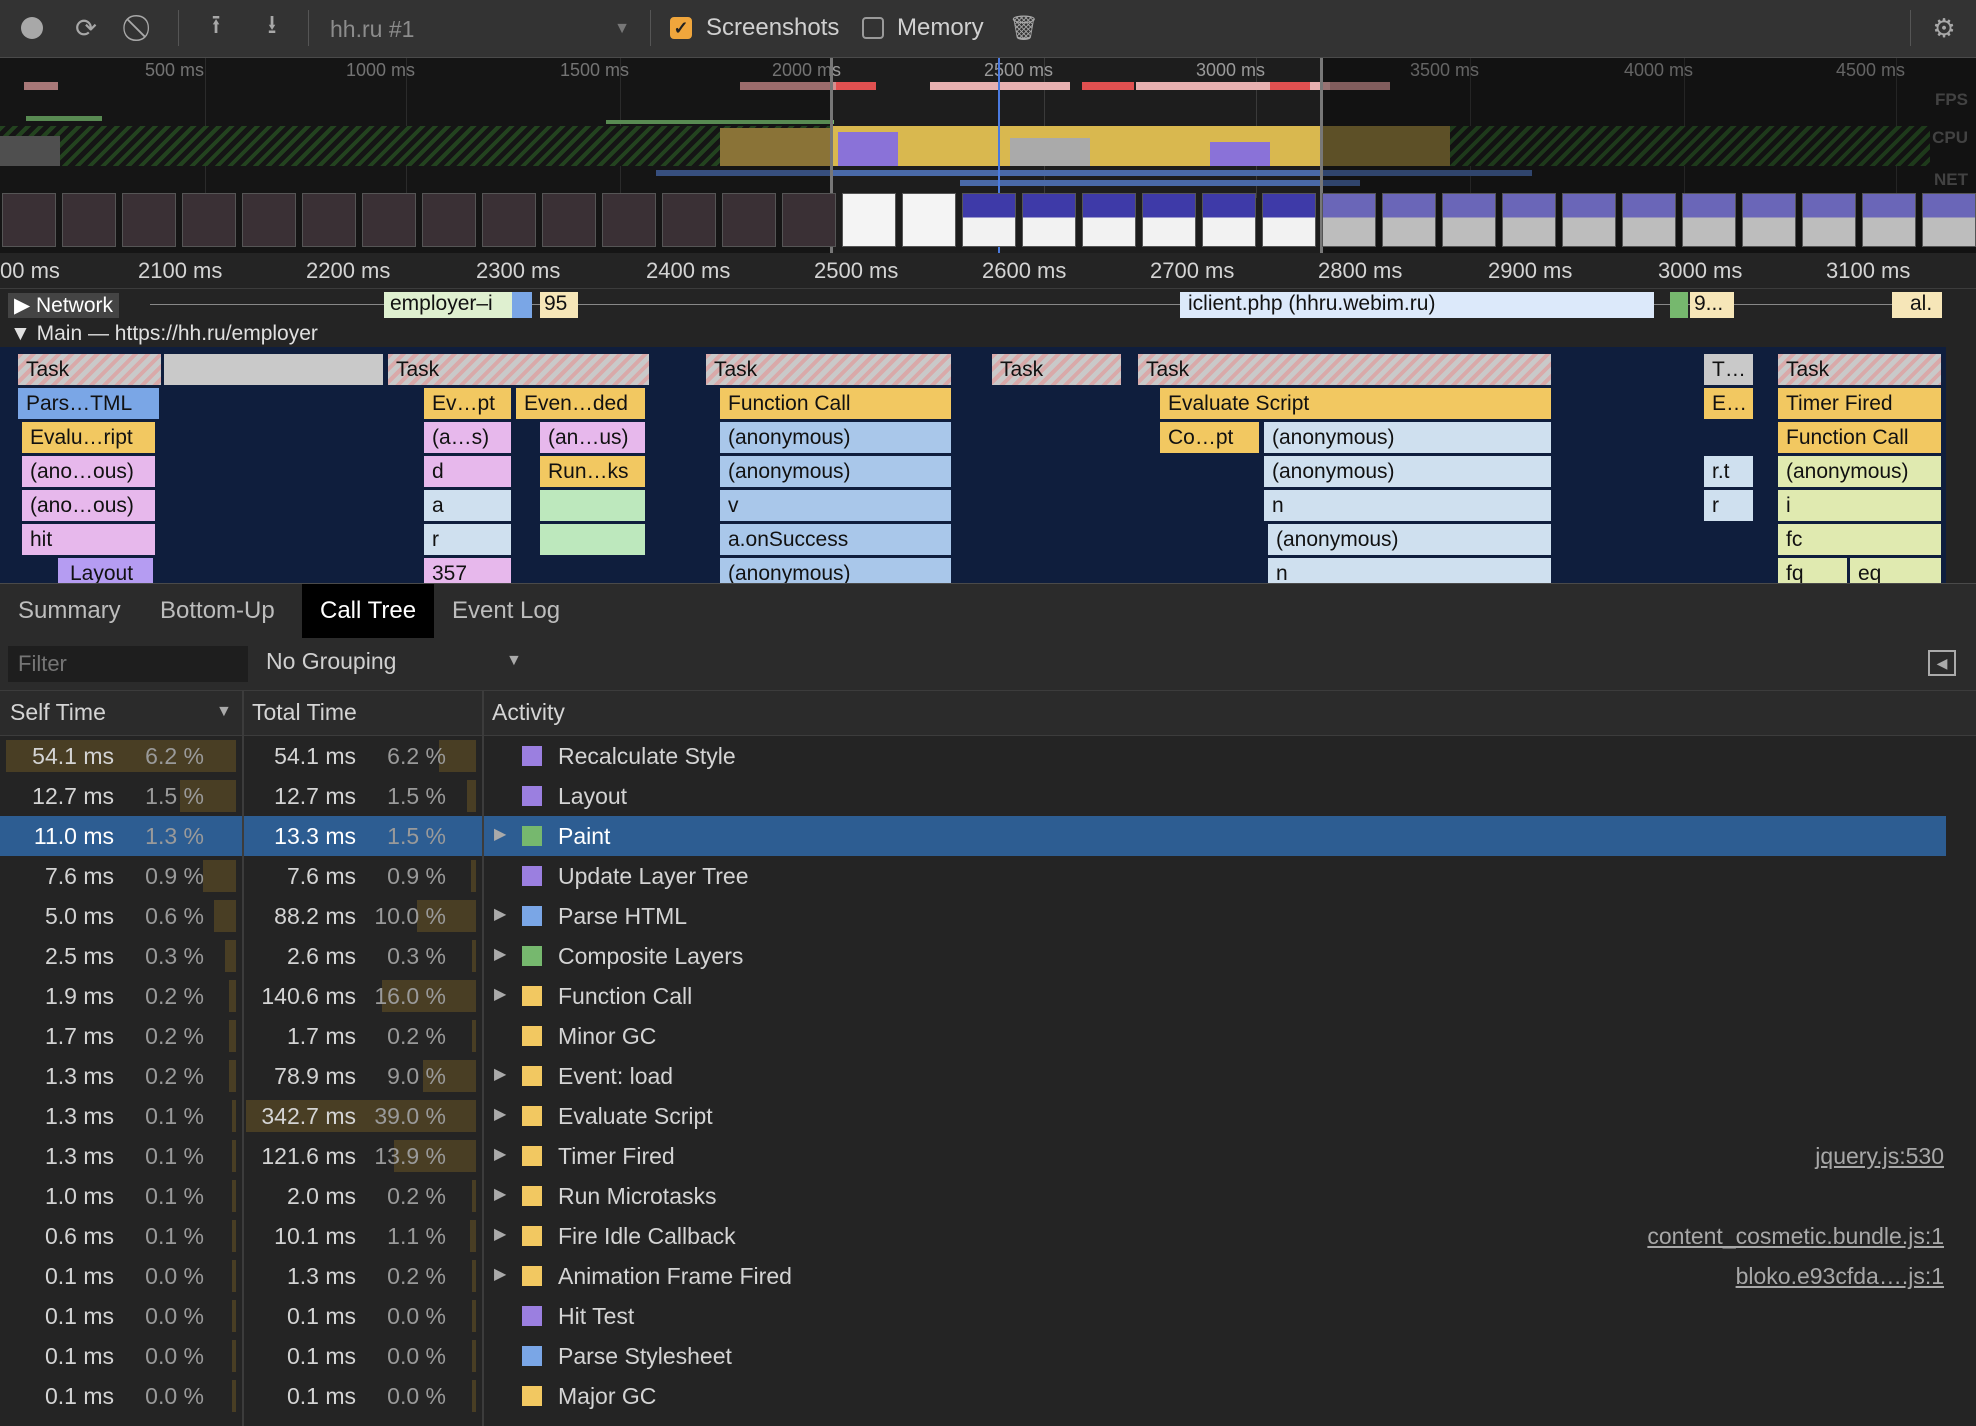 This screenshot has width=1976, height=1426. Describe the element at coordinates (64, 305) in the screenshot. I see `network-track-toggle: ▶ Network` at that location.